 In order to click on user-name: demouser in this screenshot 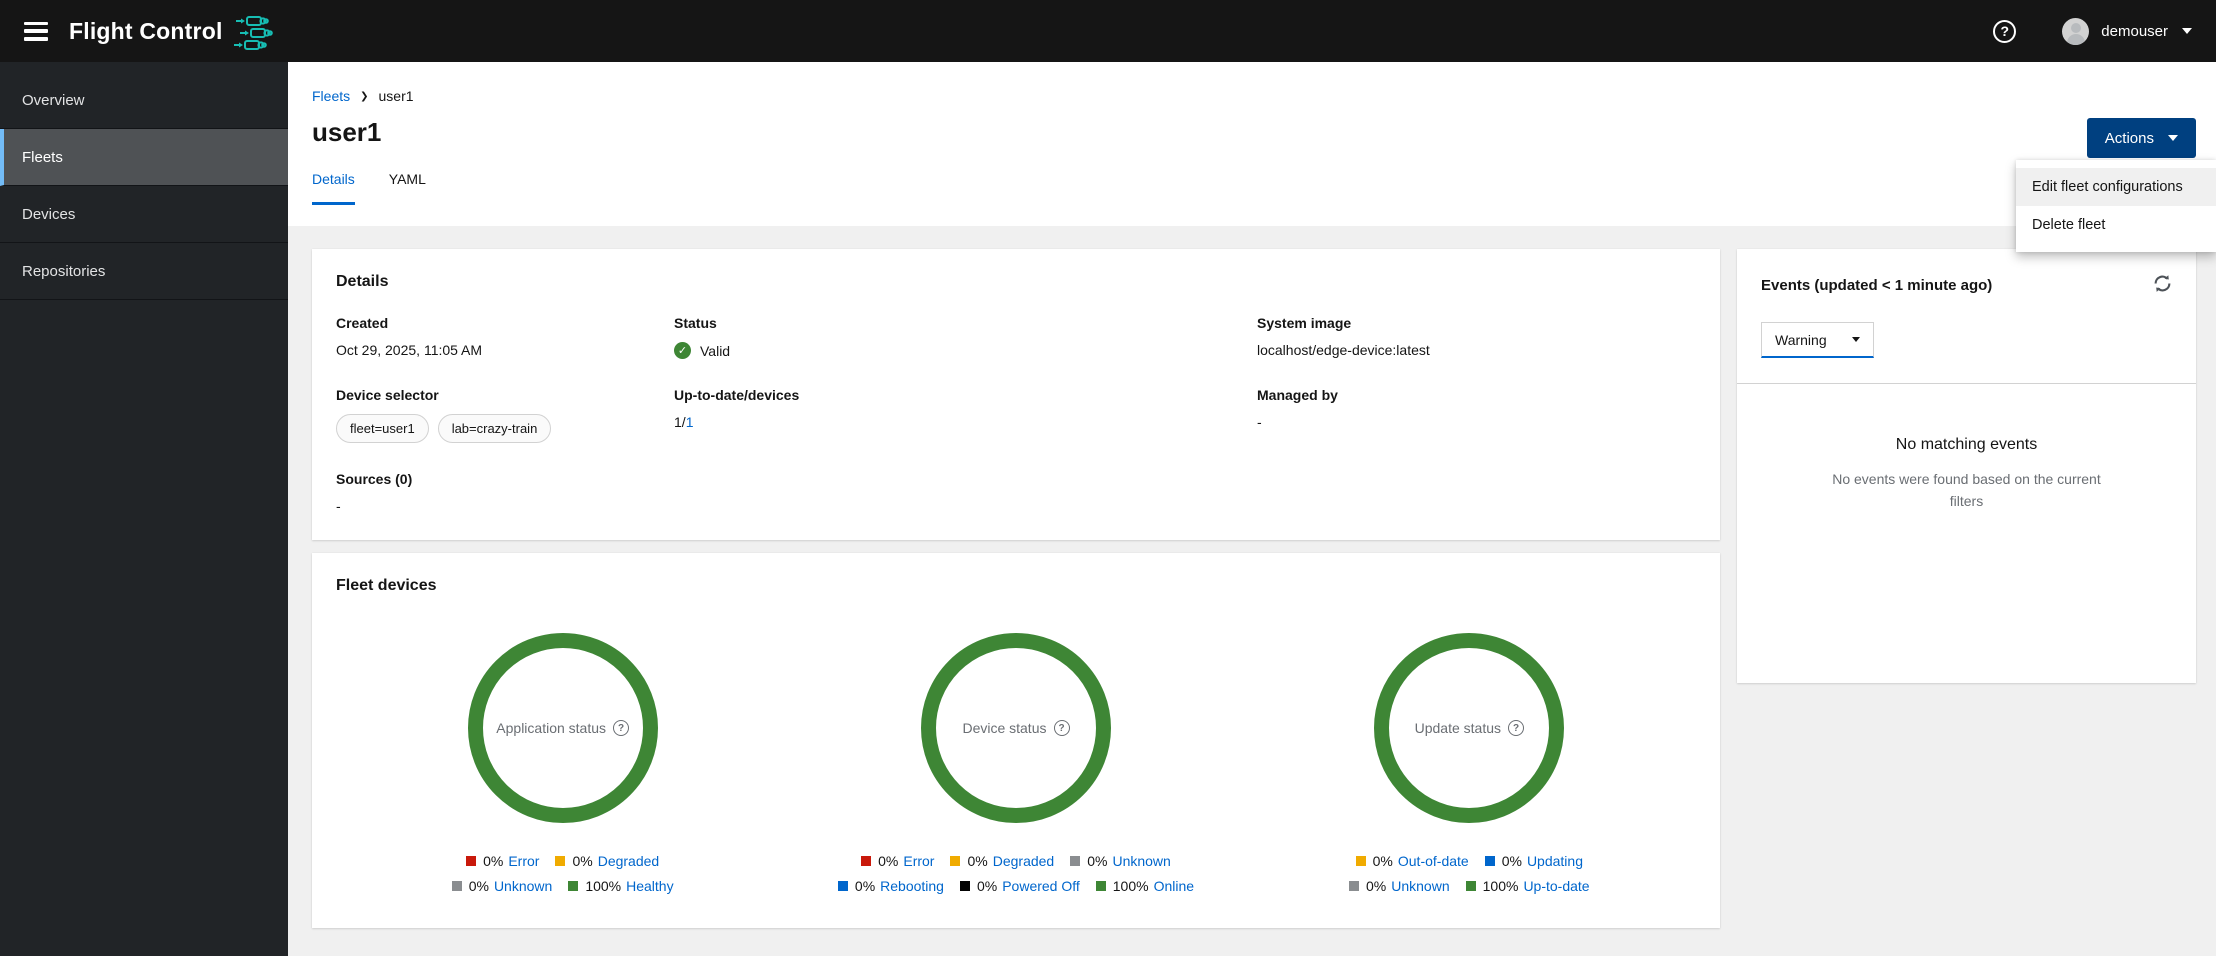, I will do `click(2134, 31)`.